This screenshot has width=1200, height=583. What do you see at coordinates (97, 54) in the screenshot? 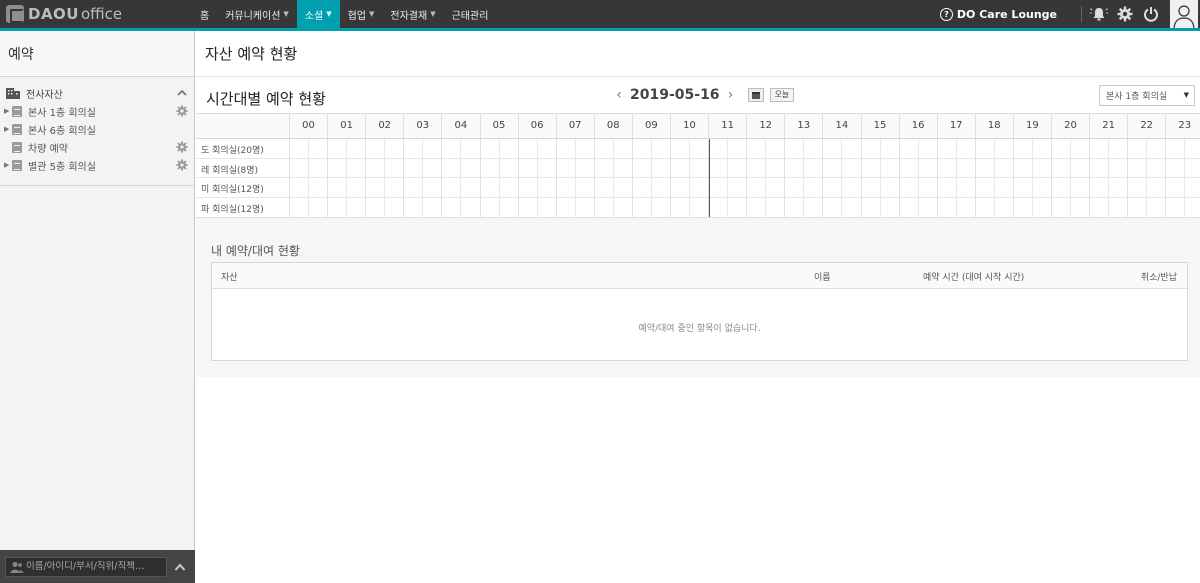
I see `sidebar-title: 예약` at bounding box center [97, 54].